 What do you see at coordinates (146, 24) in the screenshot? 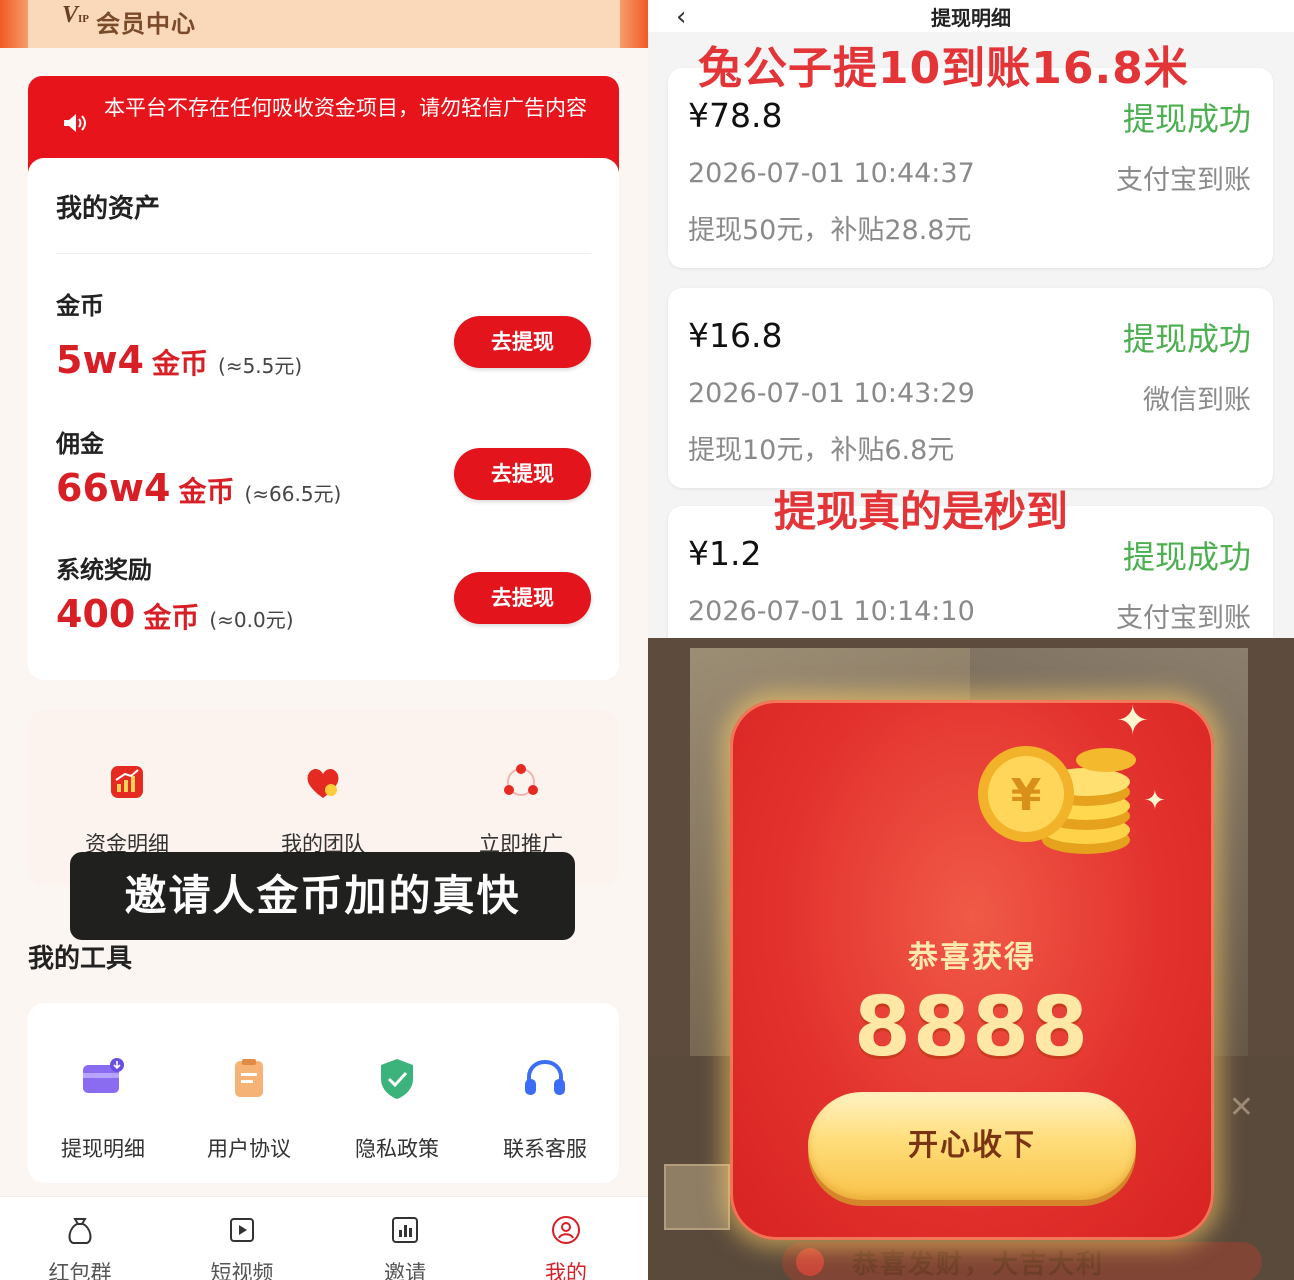
I see `page-title: 会员中心` at bounding box center [146, 24].